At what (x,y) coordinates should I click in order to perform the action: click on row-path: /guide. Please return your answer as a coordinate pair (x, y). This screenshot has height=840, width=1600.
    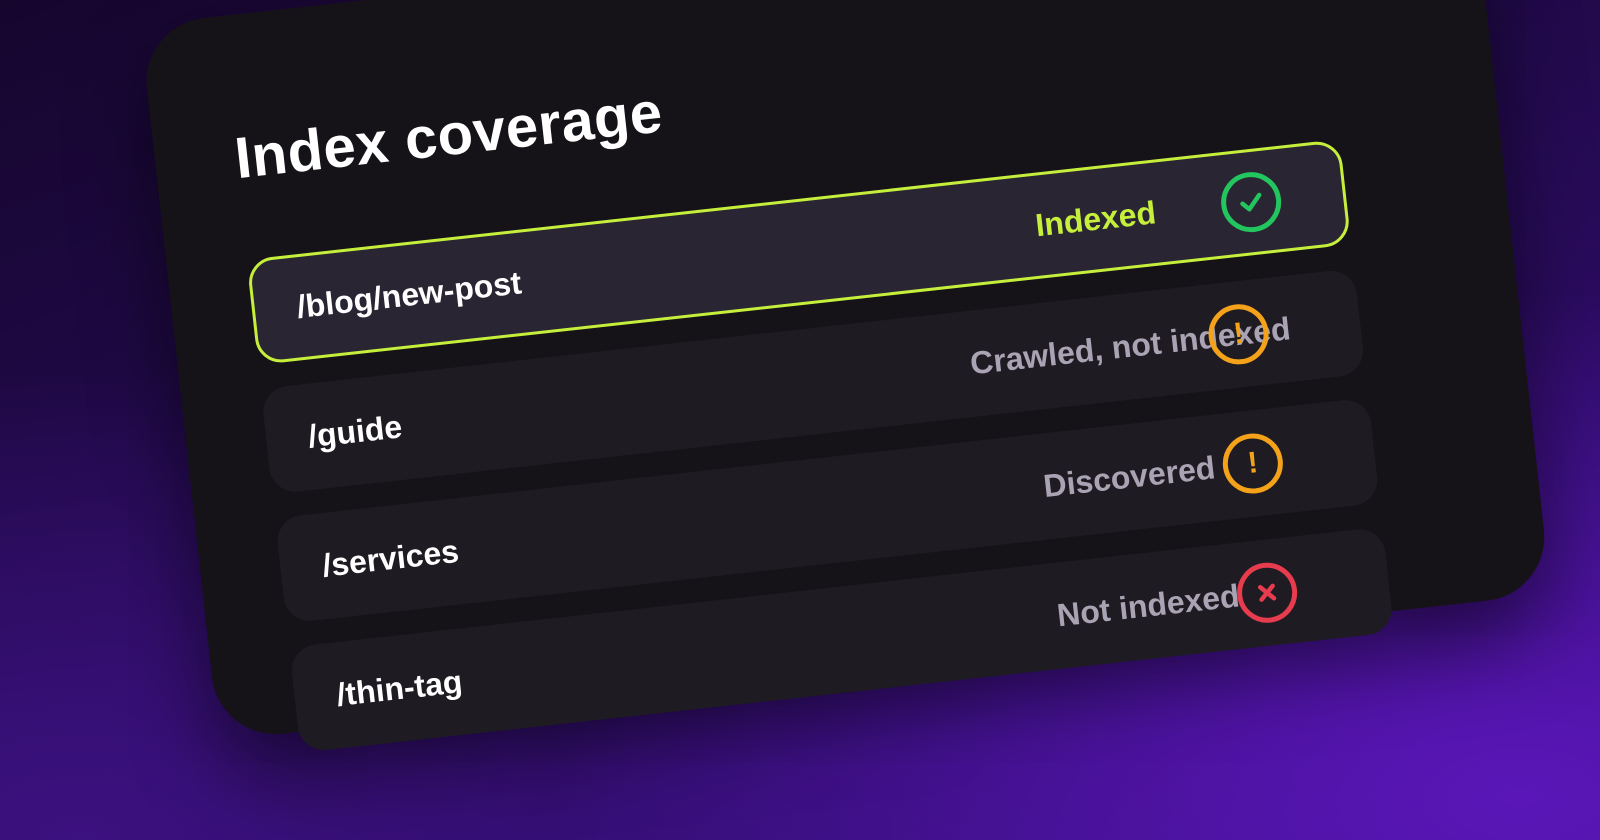
    Looking at the image, I should click on (355, 431).